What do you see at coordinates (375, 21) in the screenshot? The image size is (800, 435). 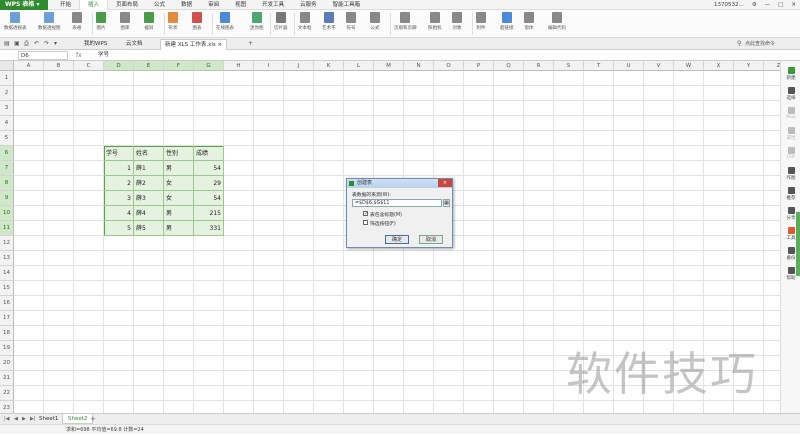 I see `ribbon-item-formula: 公式` at bounding box center [375, 21].